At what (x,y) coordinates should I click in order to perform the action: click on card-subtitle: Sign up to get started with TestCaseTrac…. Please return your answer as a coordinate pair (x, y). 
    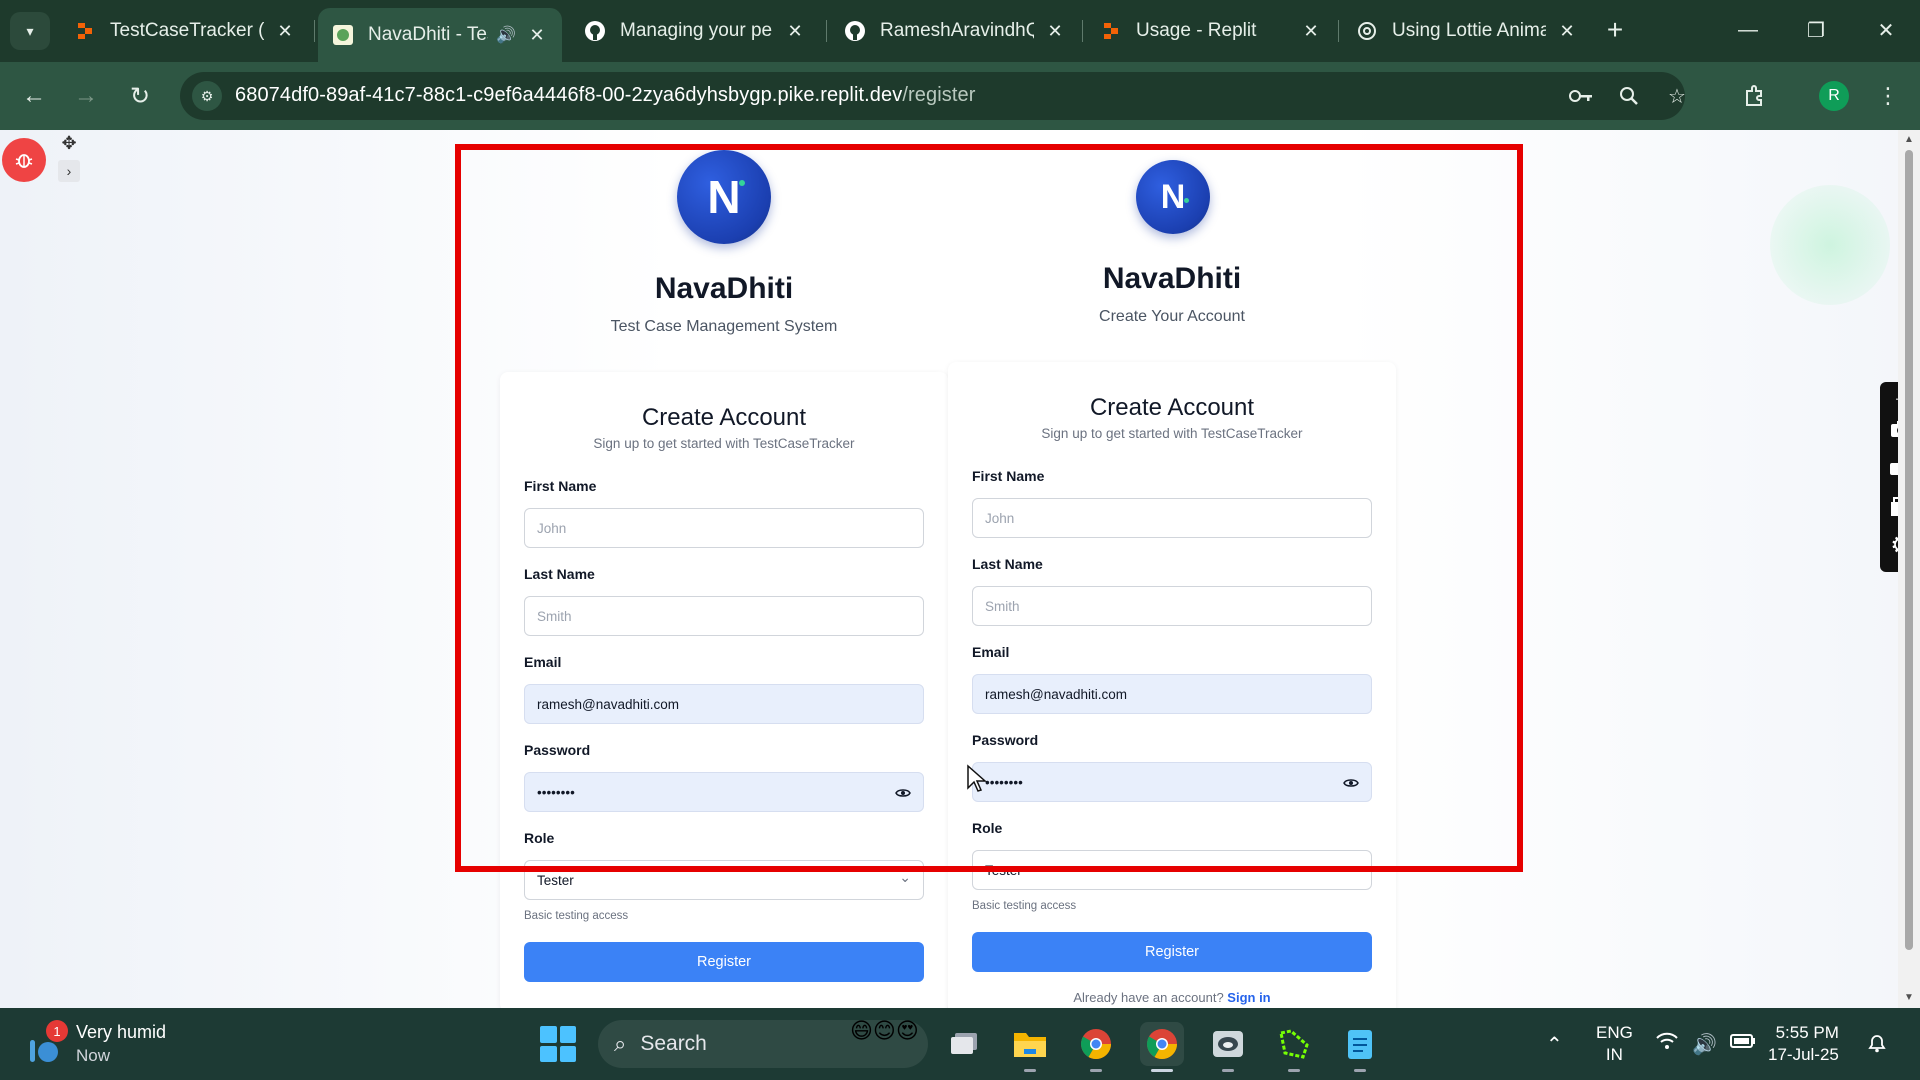
    Looking at the image, I should click on (1172, 433).